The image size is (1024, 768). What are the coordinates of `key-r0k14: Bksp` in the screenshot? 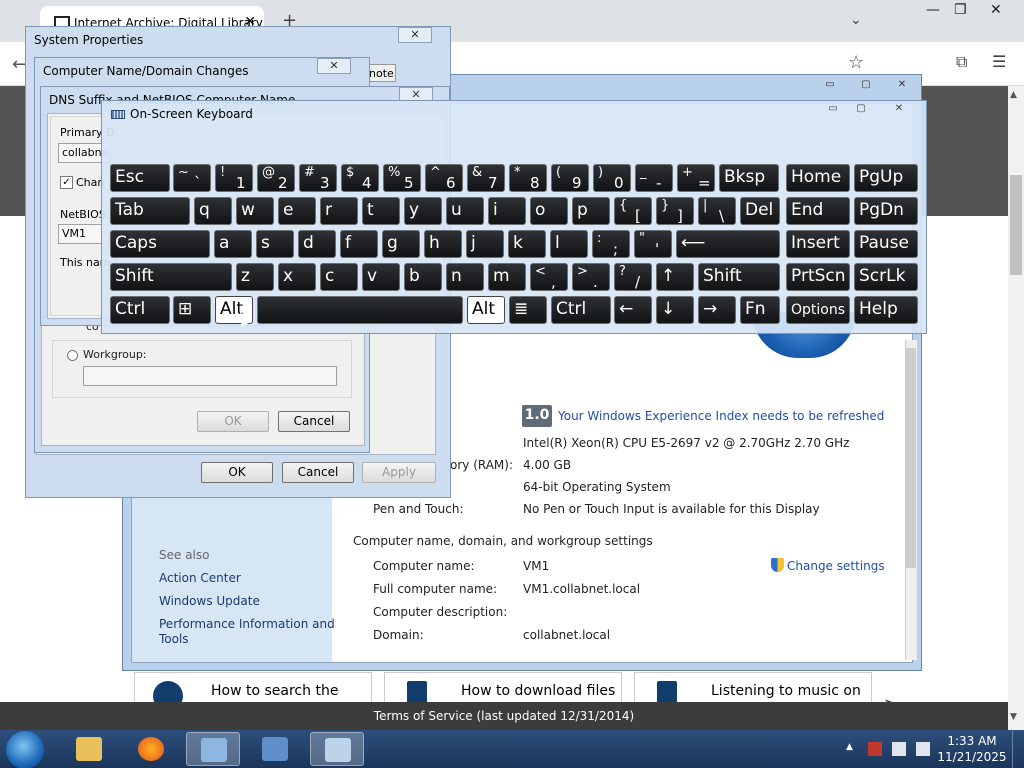 It's located at (749, 178).